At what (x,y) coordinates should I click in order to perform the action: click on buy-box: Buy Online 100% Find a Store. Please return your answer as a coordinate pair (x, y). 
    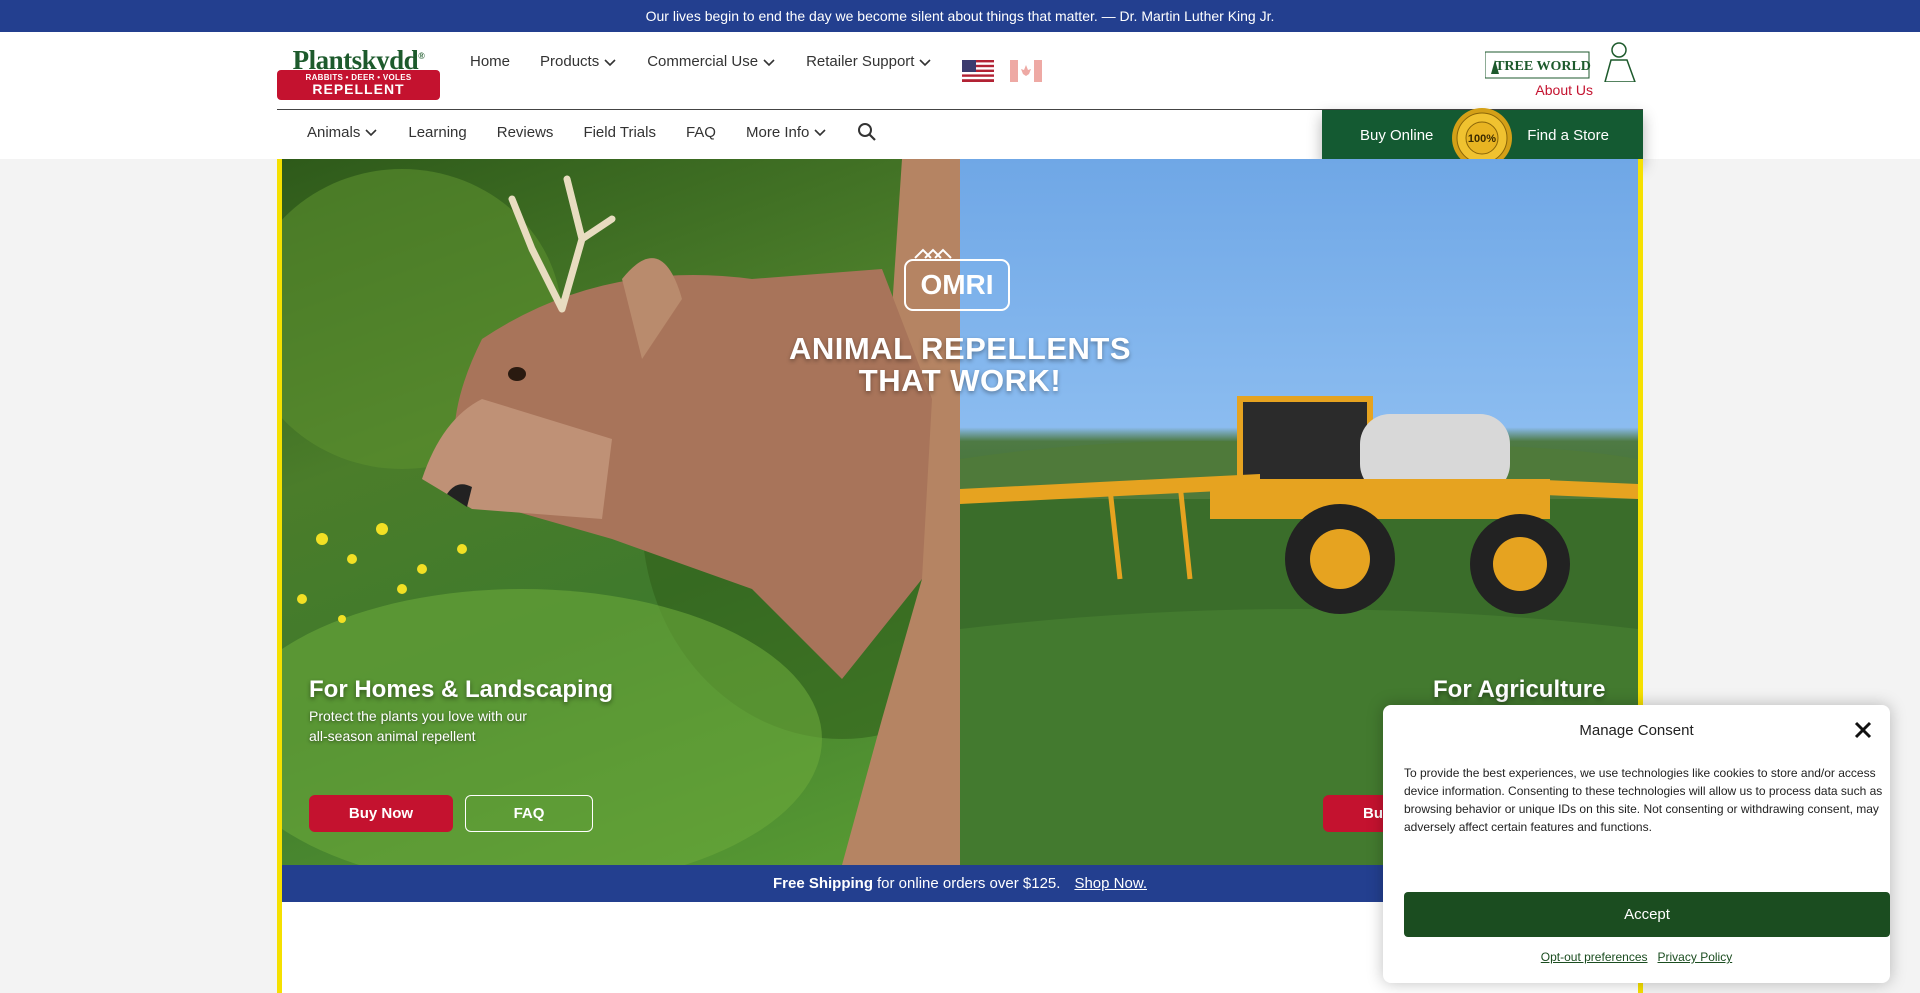
    Looking at the image, I should click on (1482, 138).